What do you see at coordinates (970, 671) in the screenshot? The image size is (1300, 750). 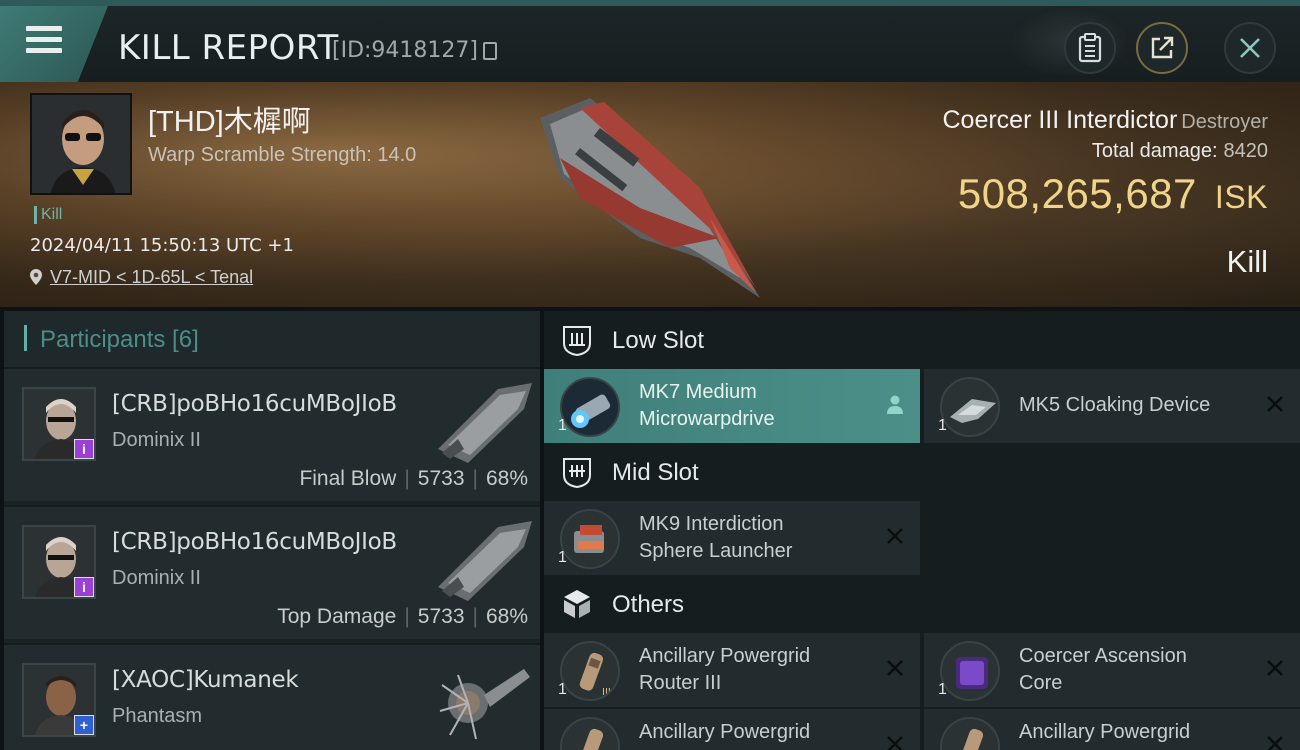 I see `ascension-core-icon` at bounding box center [970, 671].